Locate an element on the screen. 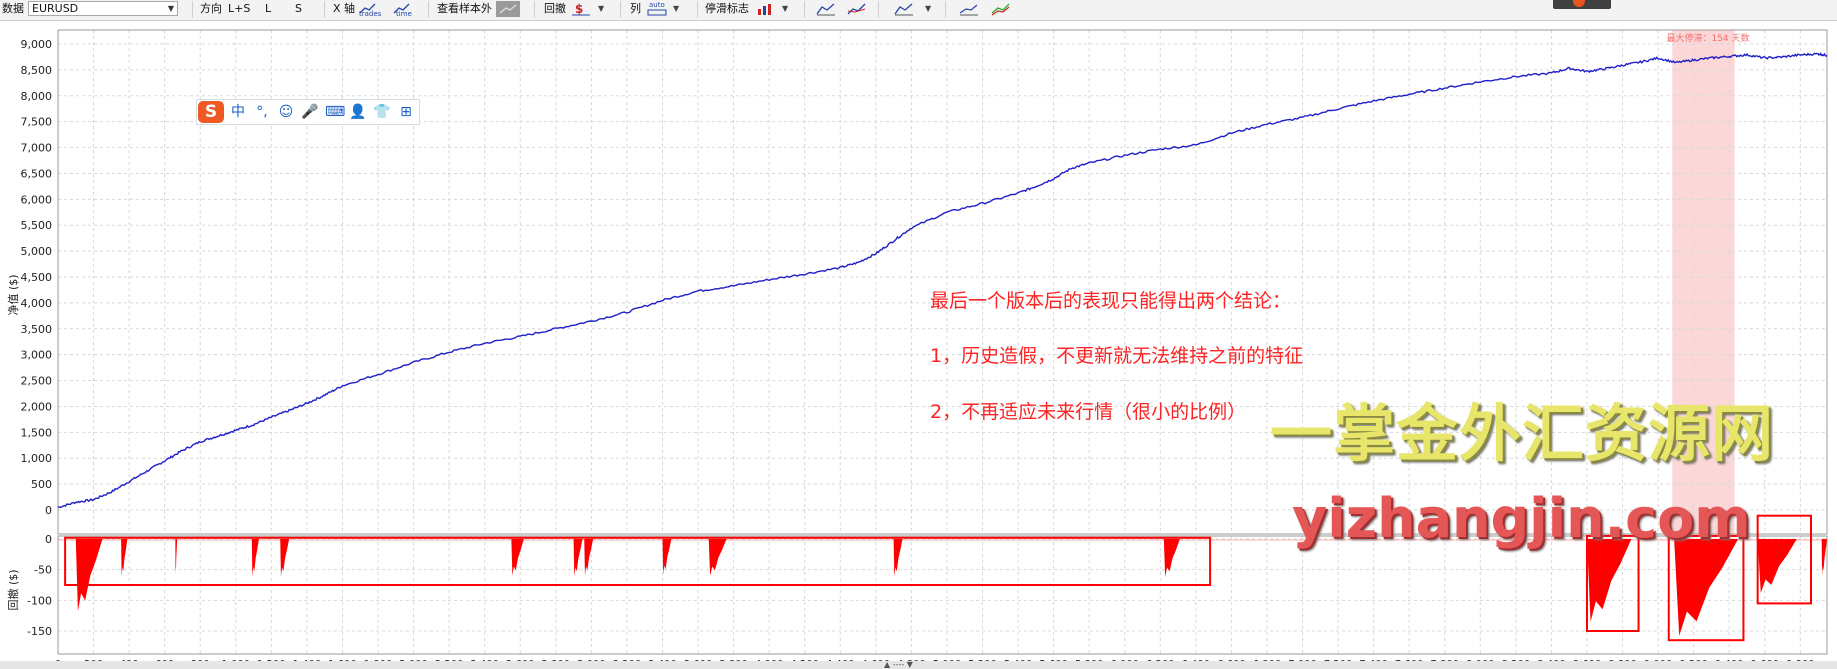 This screenshot has width=1837, height=669. direction-option-long: L is located at coordinates (268, 9).